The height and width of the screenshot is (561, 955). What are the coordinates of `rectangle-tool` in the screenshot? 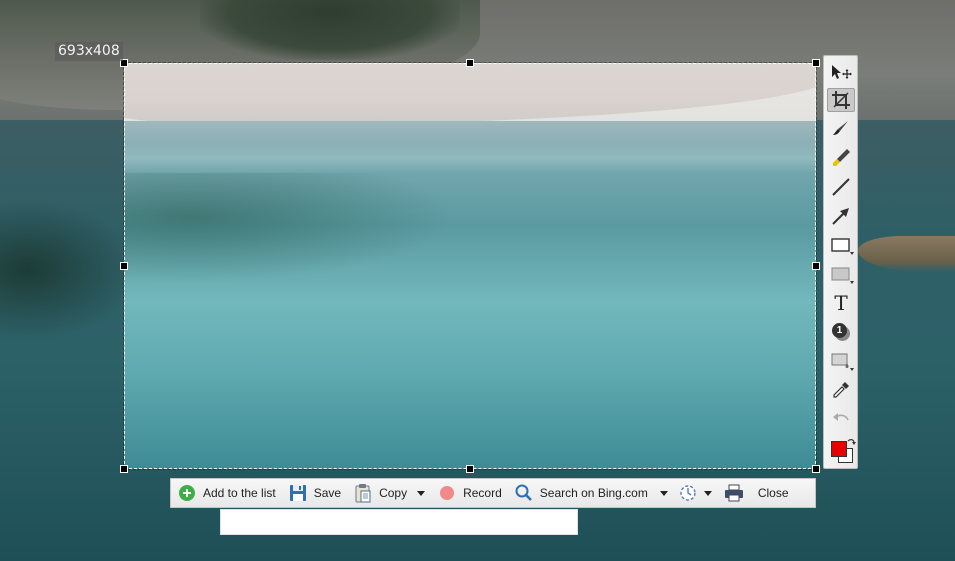 It's located at (841, 245).